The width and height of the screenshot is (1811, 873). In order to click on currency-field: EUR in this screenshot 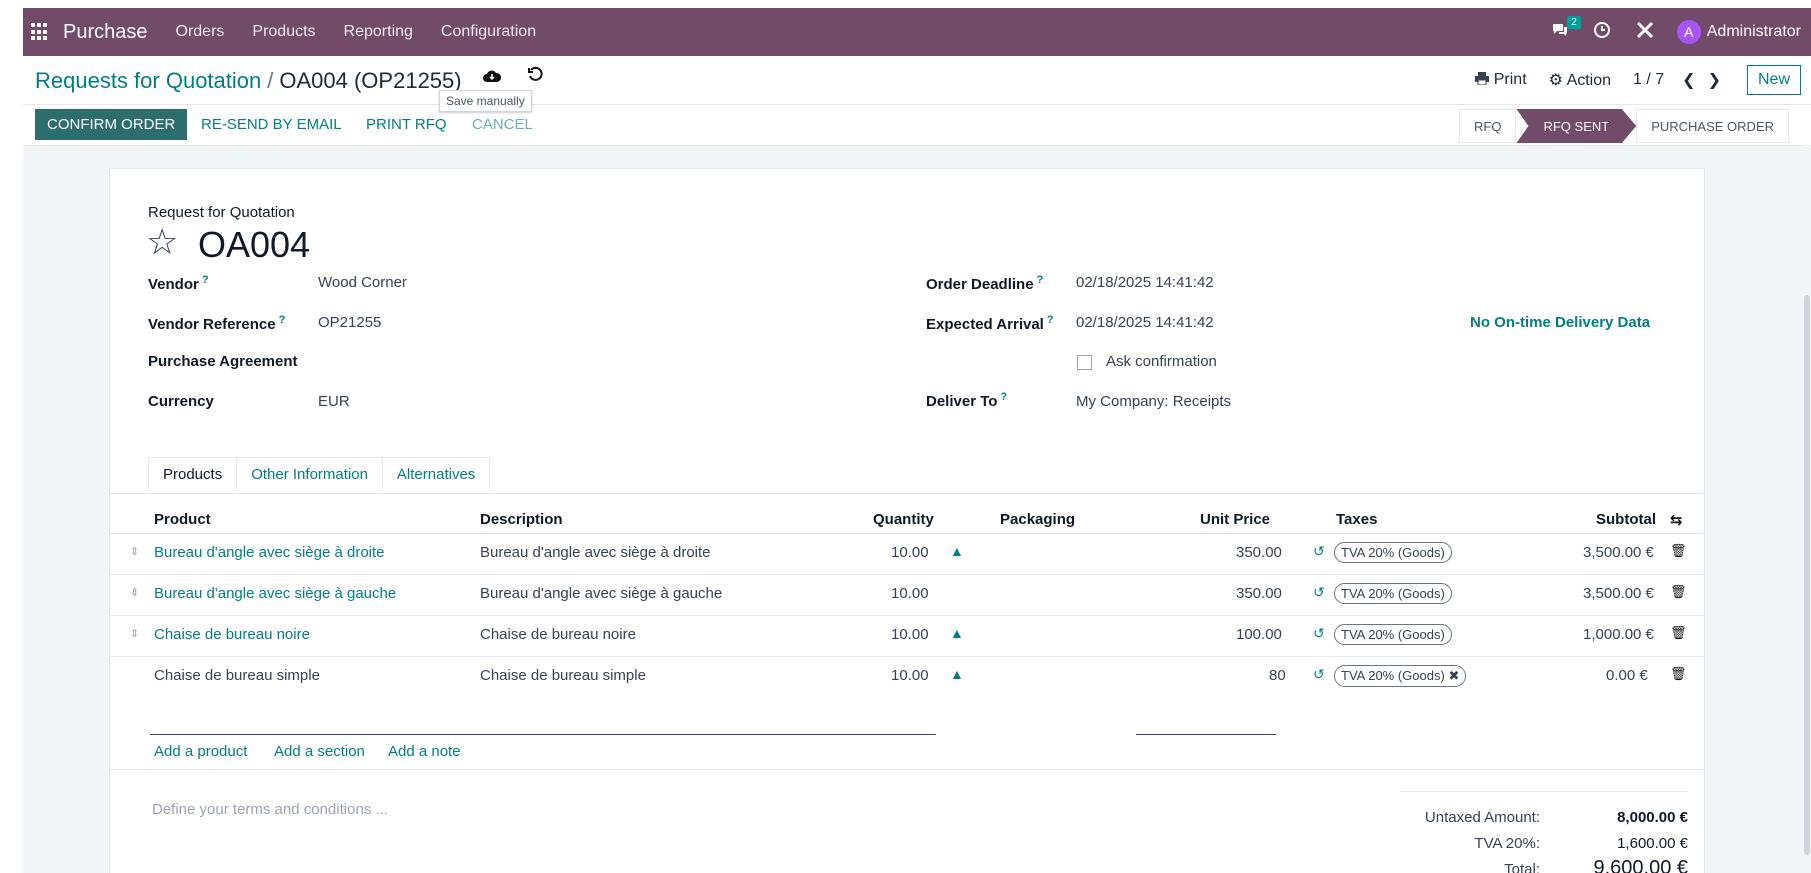, I will do `click(334, 401)`.